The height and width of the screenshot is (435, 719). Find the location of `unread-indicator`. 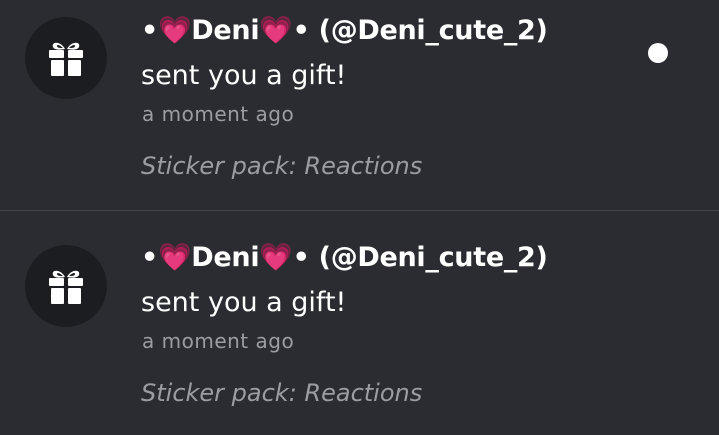

unread-indicator is located at coordinates (658, 53).